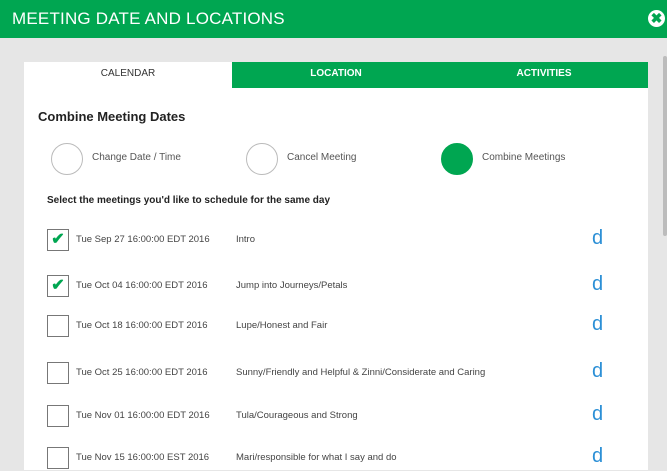  Describe the element at coordinates (544, 74) in the screenshot. I see `tab-activities: ACTIVITIES` at that location.